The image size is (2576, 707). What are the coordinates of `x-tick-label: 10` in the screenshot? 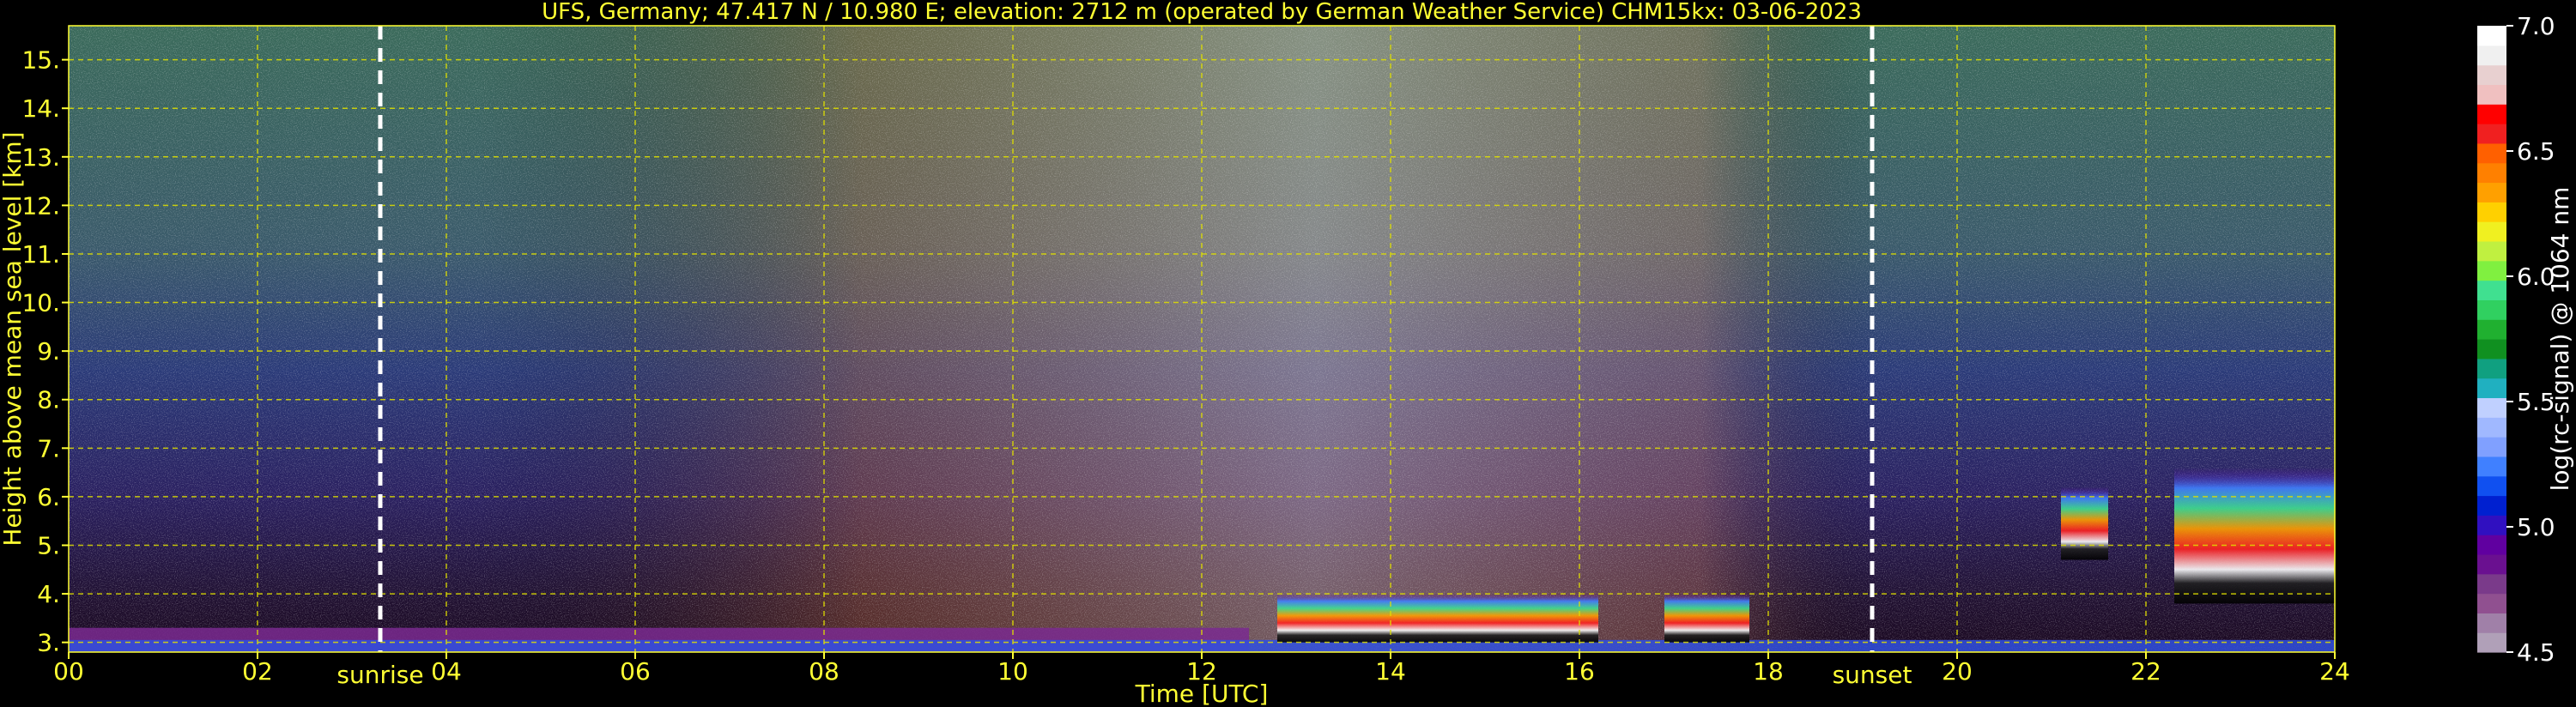 It's located at (1012, 671).